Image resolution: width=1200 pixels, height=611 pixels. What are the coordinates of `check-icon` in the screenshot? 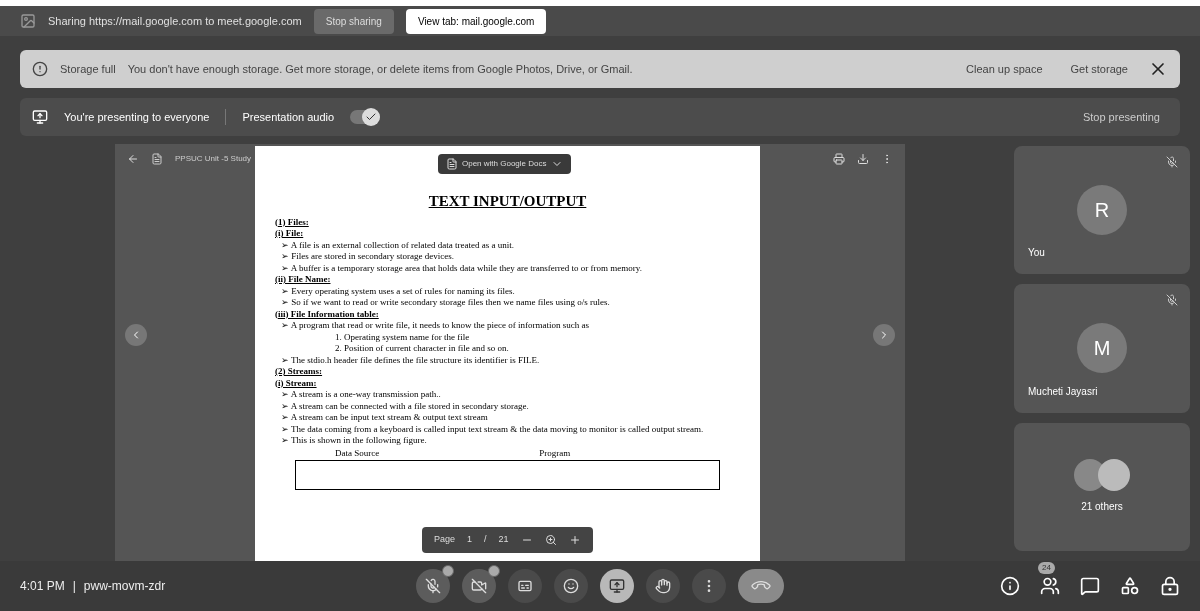 It's located at (371, 117).